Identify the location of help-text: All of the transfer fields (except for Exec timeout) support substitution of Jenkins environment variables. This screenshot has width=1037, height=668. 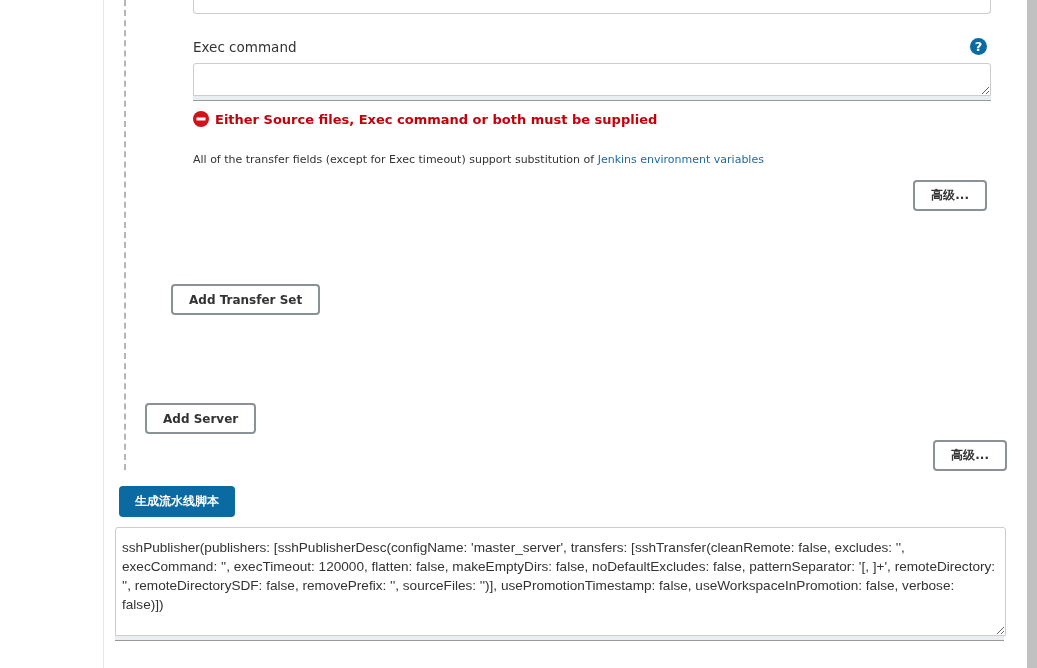
(479, 159).